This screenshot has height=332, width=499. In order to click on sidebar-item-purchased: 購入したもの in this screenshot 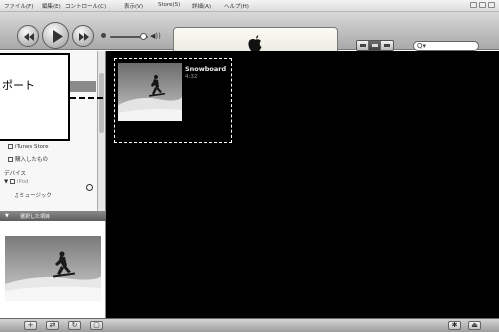, I will do `click(28, 159)`.